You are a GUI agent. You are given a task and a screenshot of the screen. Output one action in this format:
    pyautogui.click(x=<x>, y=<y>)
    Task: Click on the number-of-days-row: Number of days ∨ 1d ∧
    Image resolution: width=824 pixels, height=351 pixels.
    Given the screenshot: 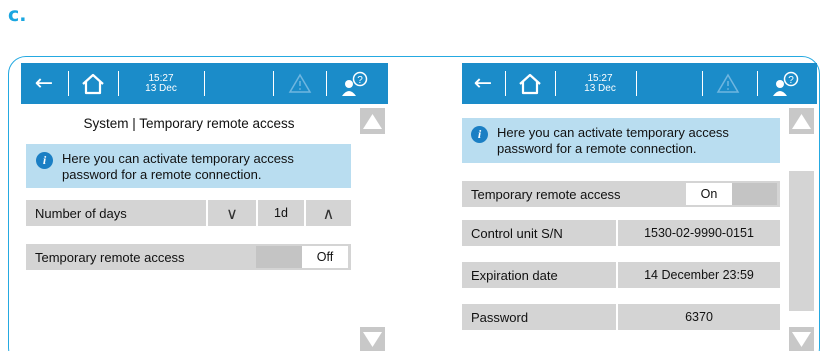 What is the action you would take?
    pyautogui.click(x=188, y=213)
    